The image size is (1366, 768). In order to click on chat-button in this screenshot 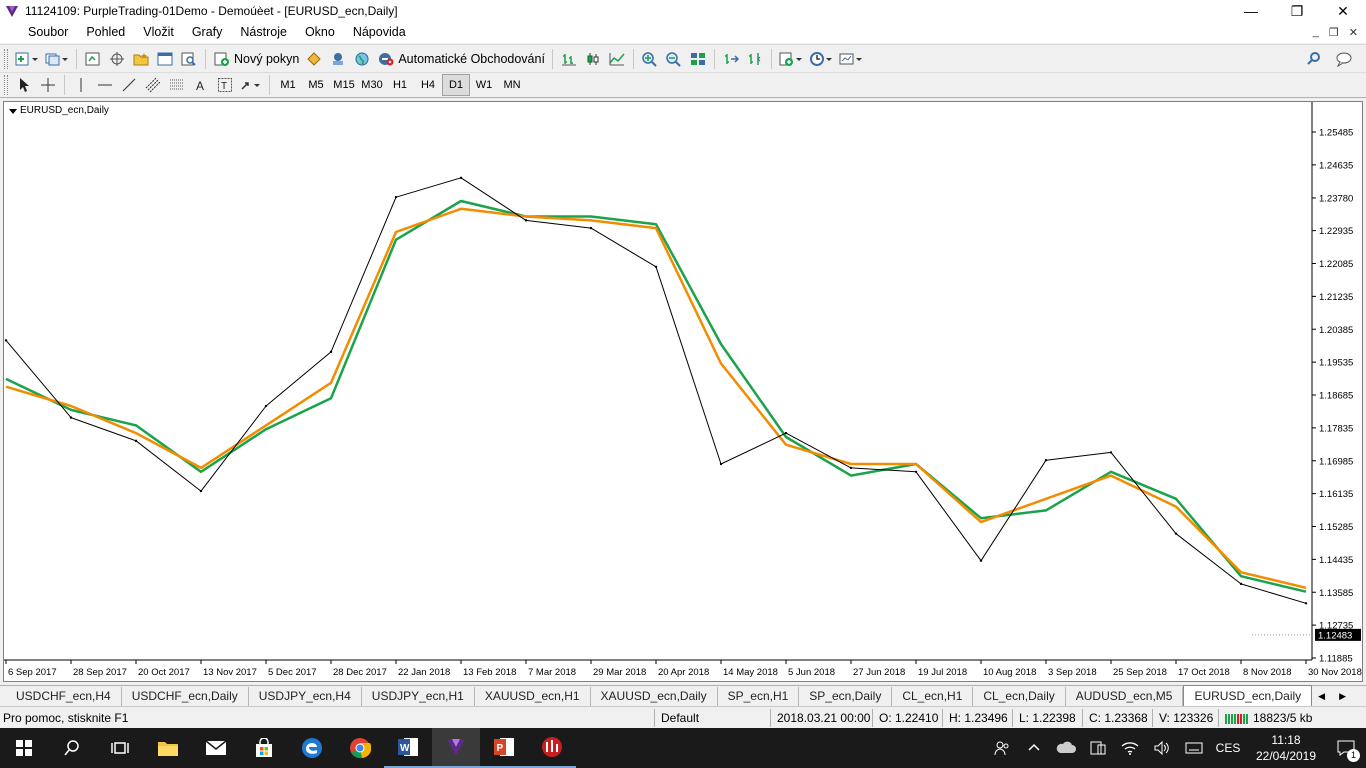, I will do `click(1344, 59)`.